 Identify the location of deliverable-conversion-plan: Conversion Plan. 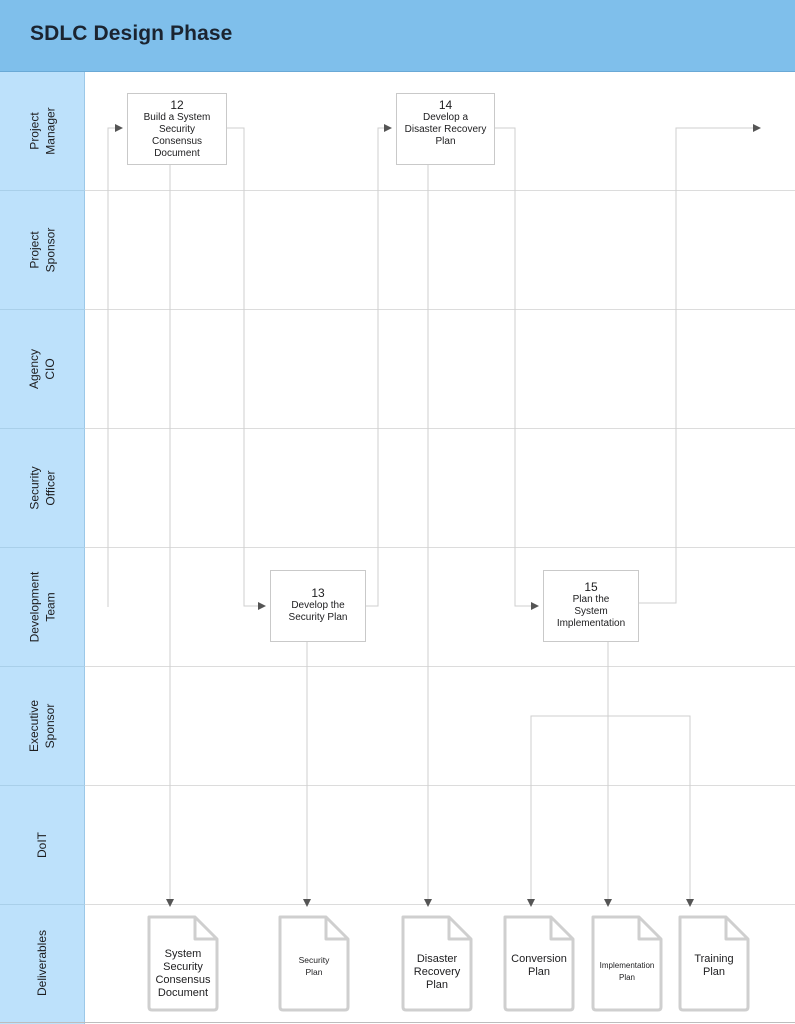
(539, 963).